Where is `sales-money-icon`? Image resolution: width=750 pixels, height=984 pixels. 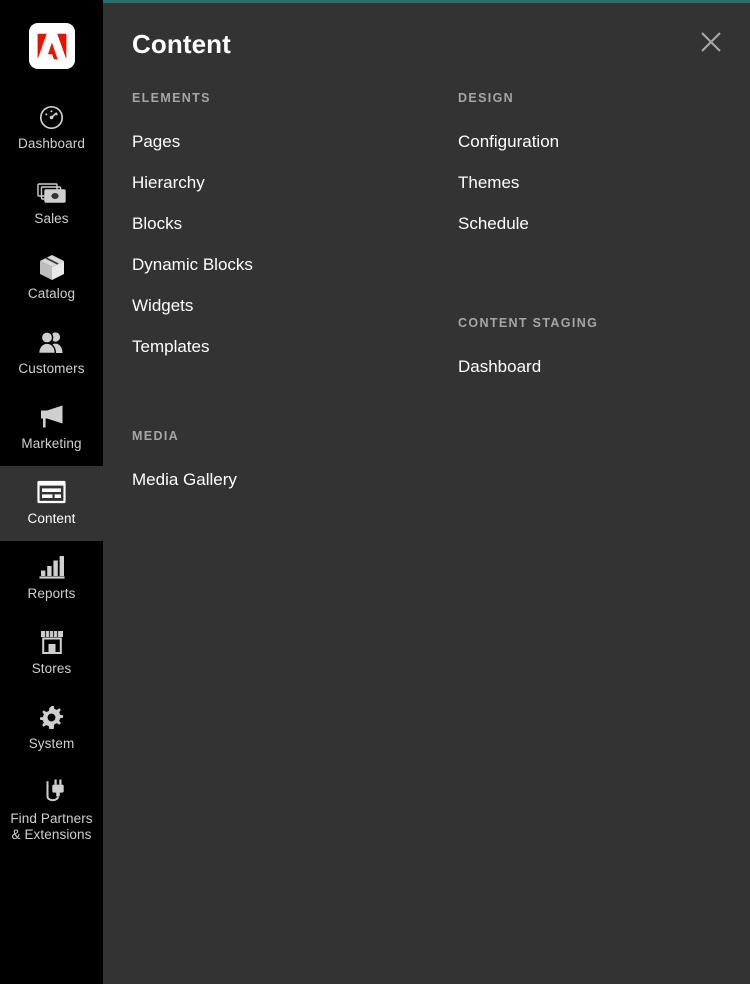 sales-money-icon is located at coordinates (51, 192).